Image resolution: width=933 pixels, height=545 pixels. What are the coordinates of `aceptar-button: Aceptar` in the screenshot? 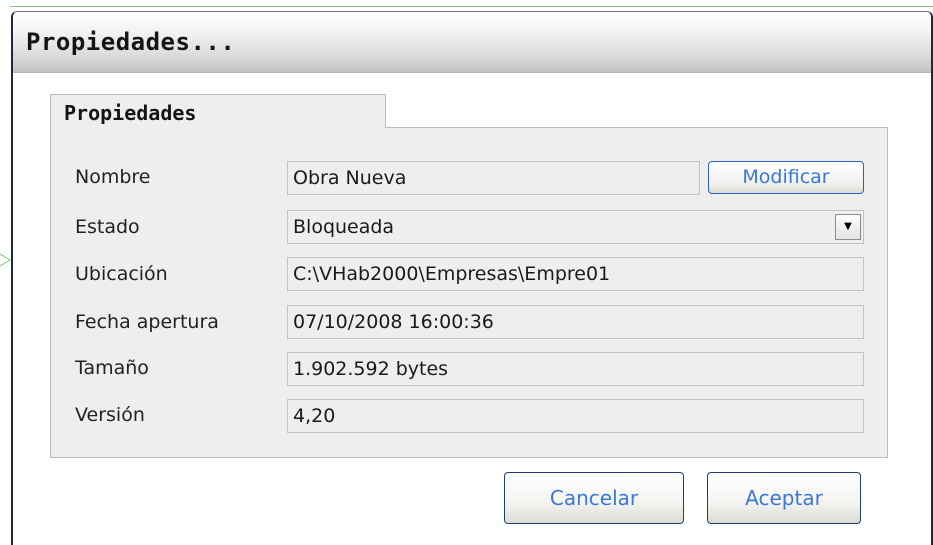 It's located at (784, 498).